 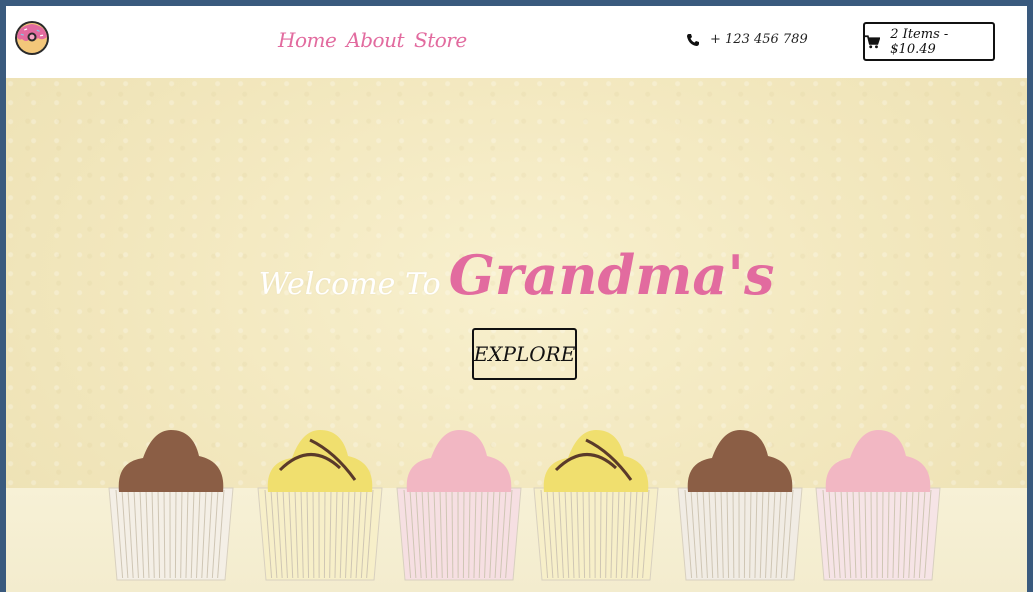 I want to click on cart-icon, so click(x=873, y=41).